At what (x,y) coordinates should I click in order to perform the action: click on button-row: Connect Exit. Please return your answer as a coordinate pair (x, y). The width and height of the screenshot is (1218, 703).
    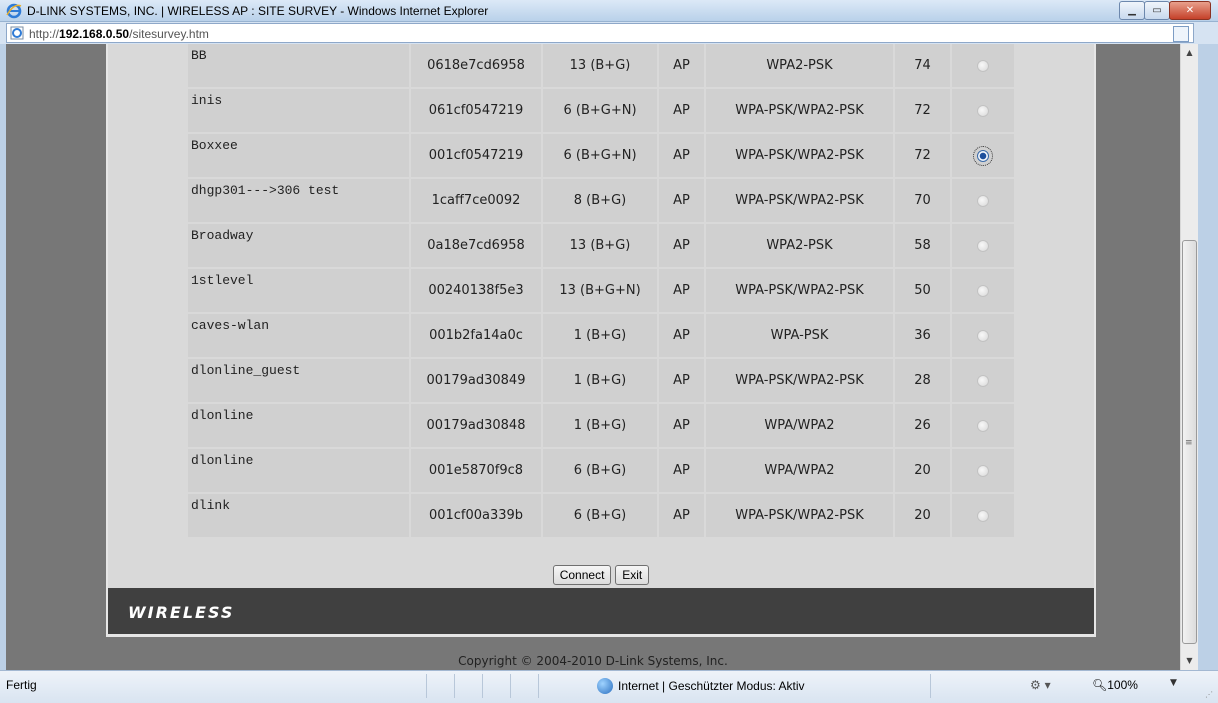
    Looking at the image, I should click on (601, 575).